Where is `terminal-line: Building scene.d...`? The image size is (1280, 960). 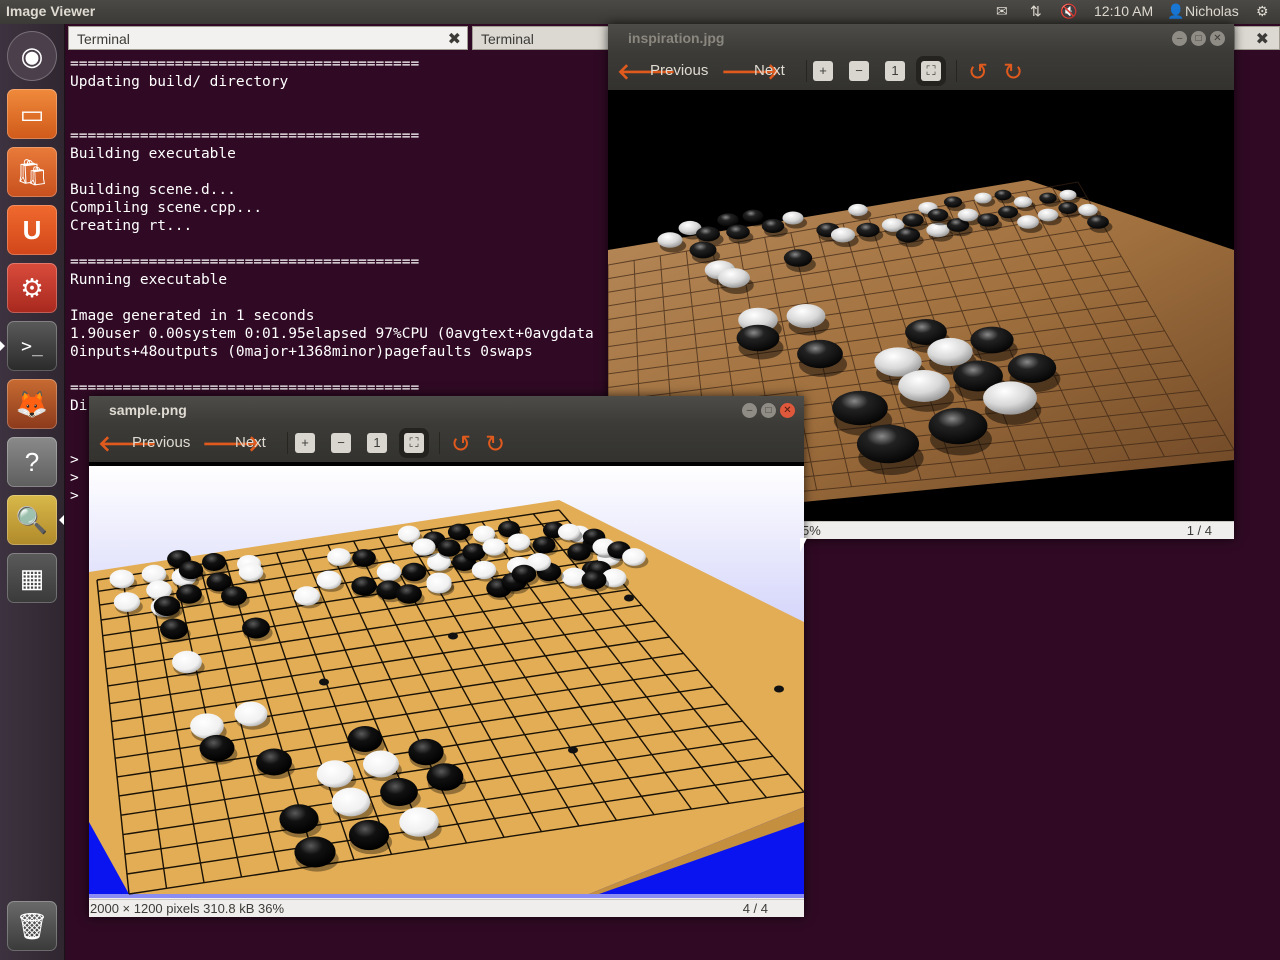
terminal-line: Building scene.d... is located at coordinates (153, 190).